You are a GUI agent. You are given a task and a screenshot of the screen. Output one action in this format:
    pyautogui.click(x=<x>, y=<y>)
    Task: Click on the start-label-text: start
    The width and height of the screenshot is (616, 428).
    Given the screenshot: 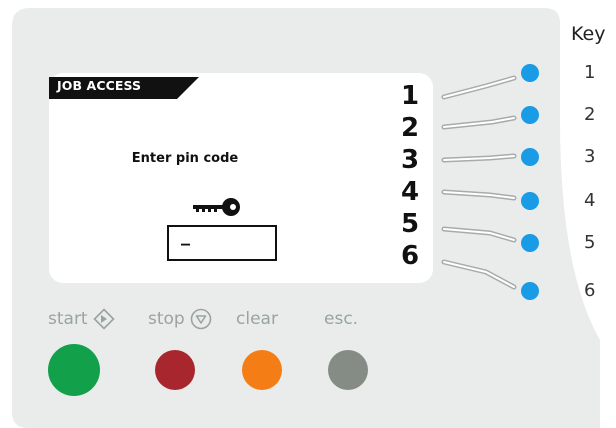 What is the action you would take?
    pyautogui.click(x=68, y=319)
    